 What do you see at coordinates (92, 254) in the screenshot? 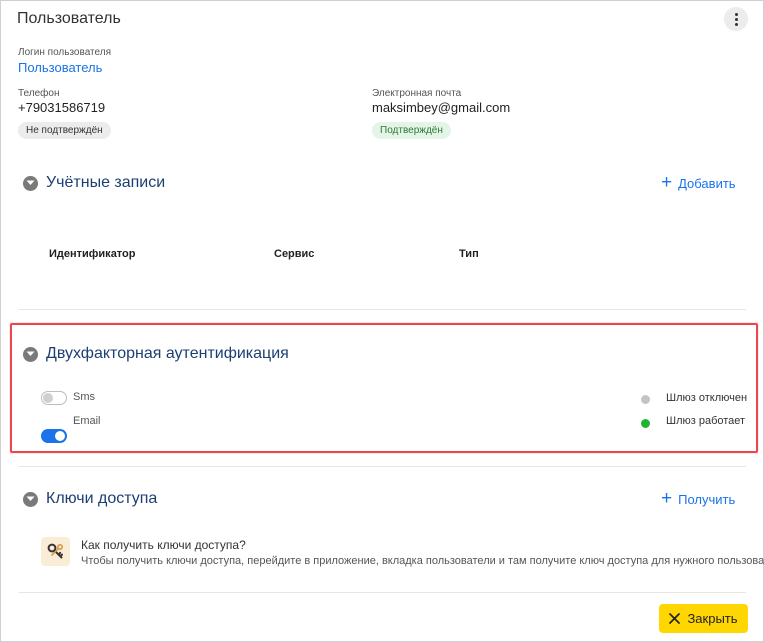
I see `column-header-identifier: Идентификатор` at bounding box center [92, 254].